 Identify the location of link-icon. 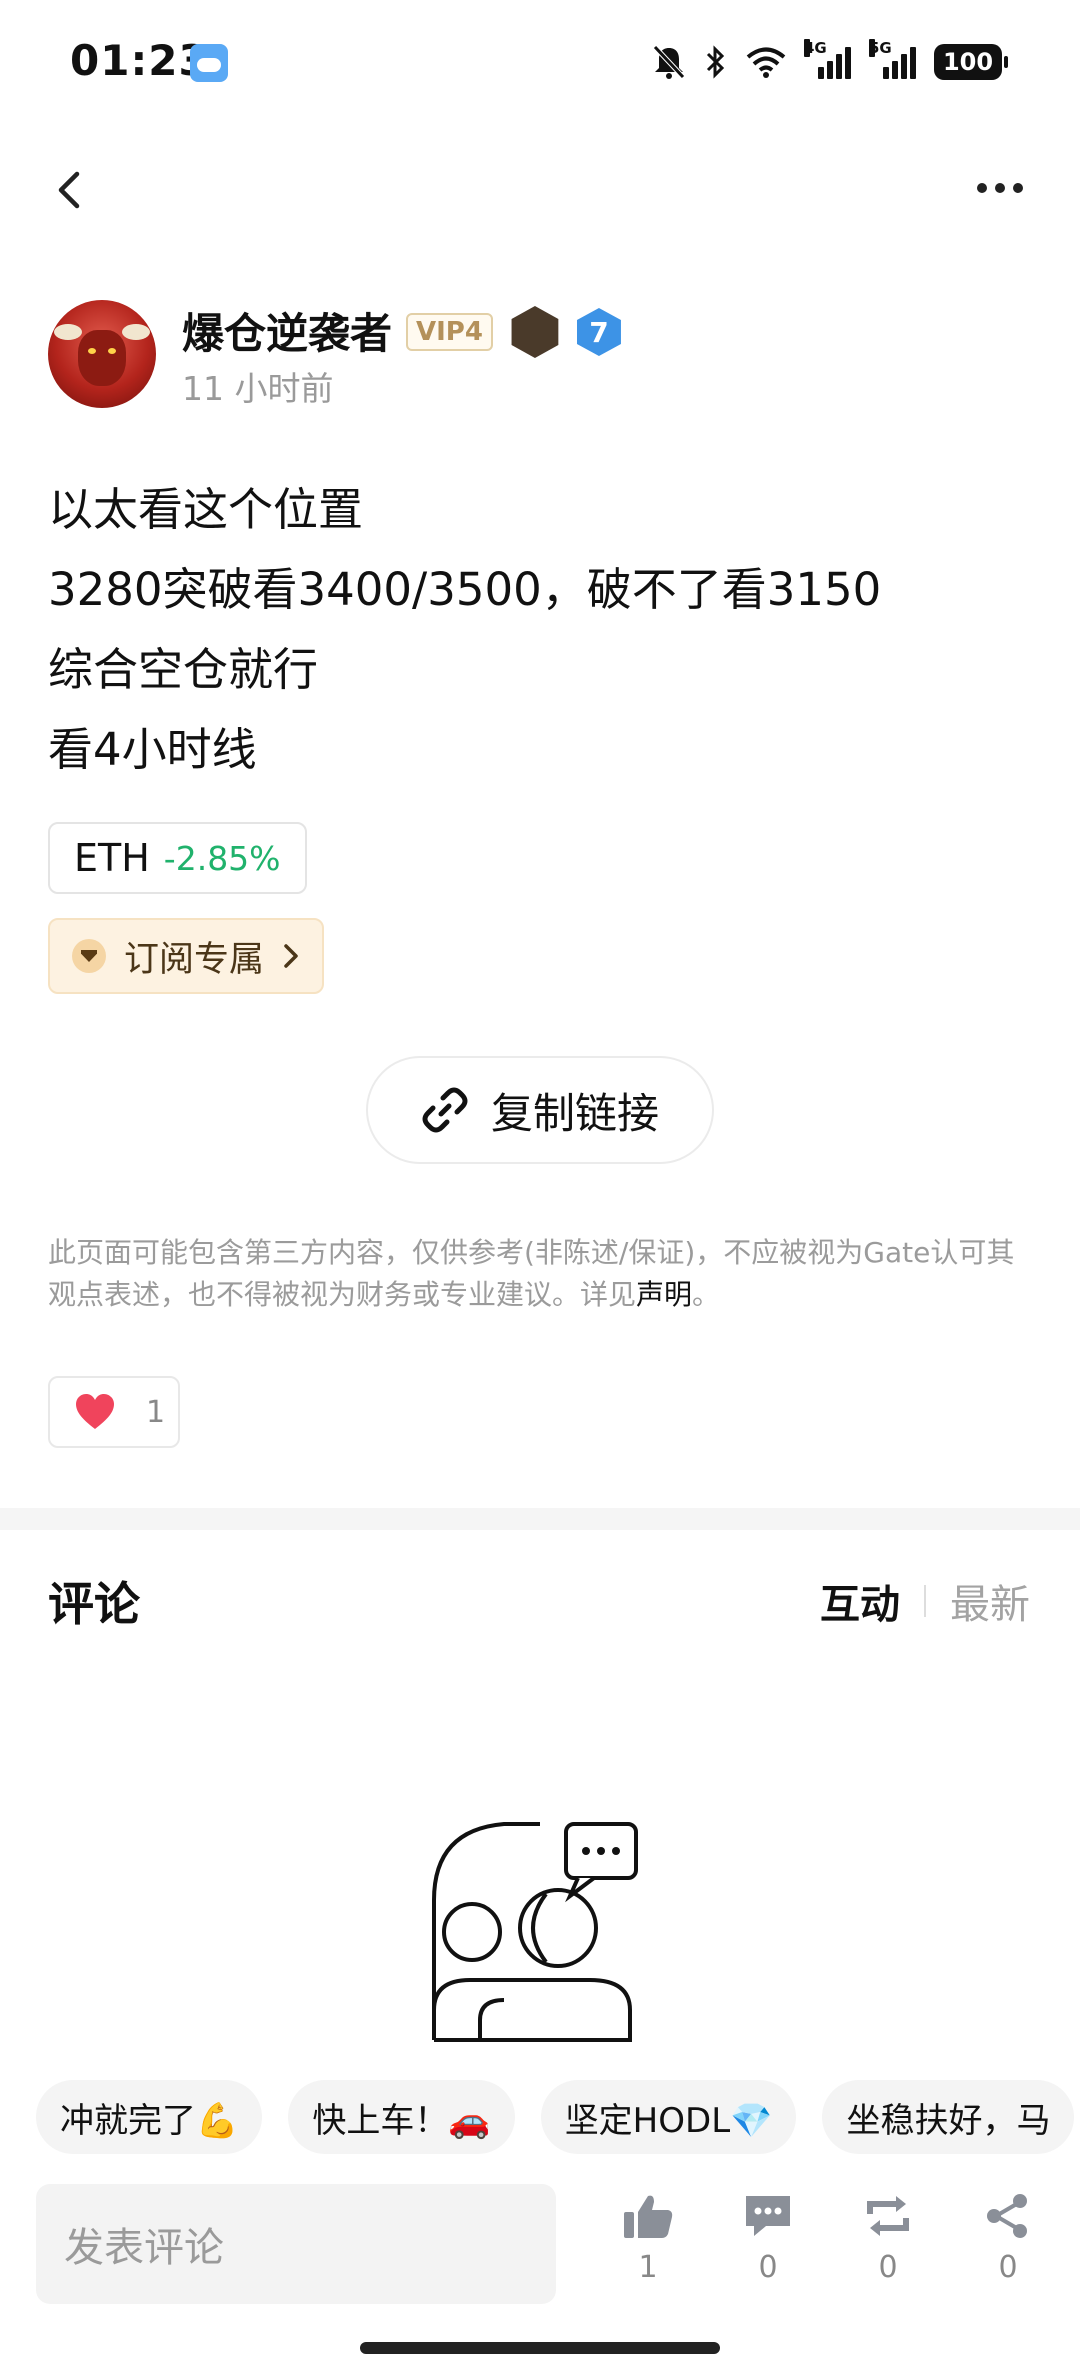
(445, 1110).